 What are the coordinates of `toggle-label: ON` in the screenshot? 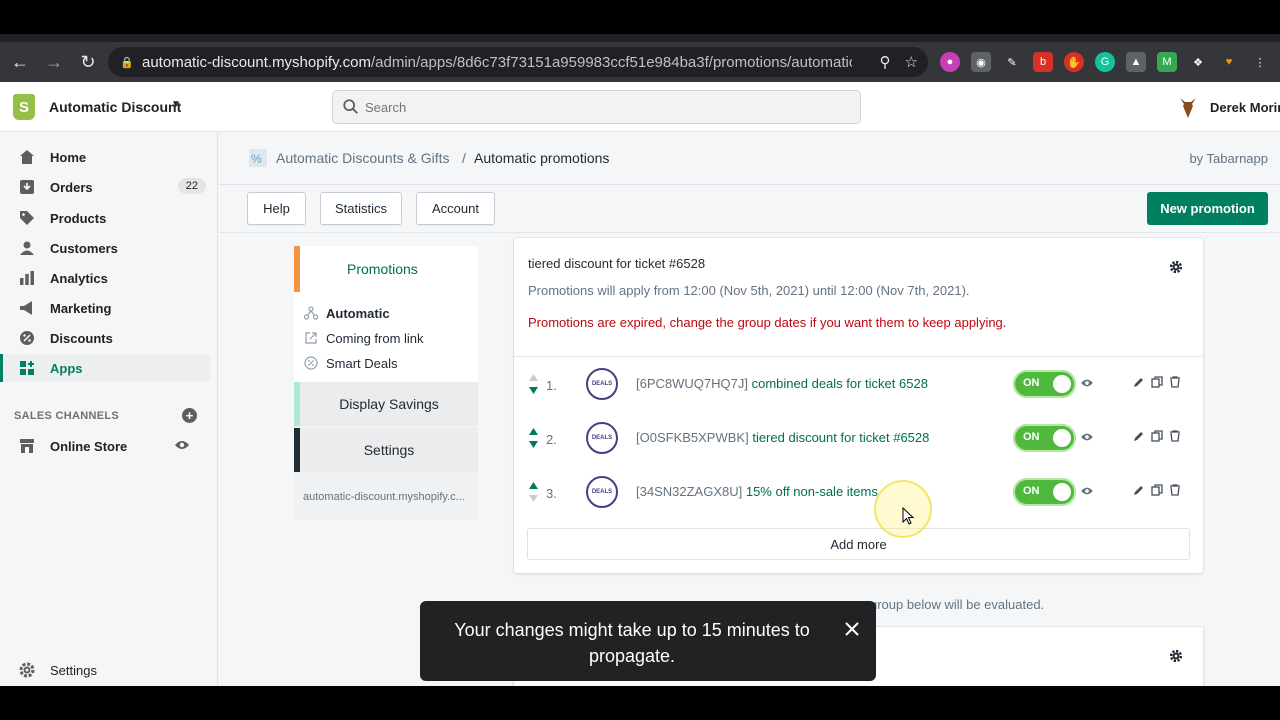 It's located at (1031, 437).